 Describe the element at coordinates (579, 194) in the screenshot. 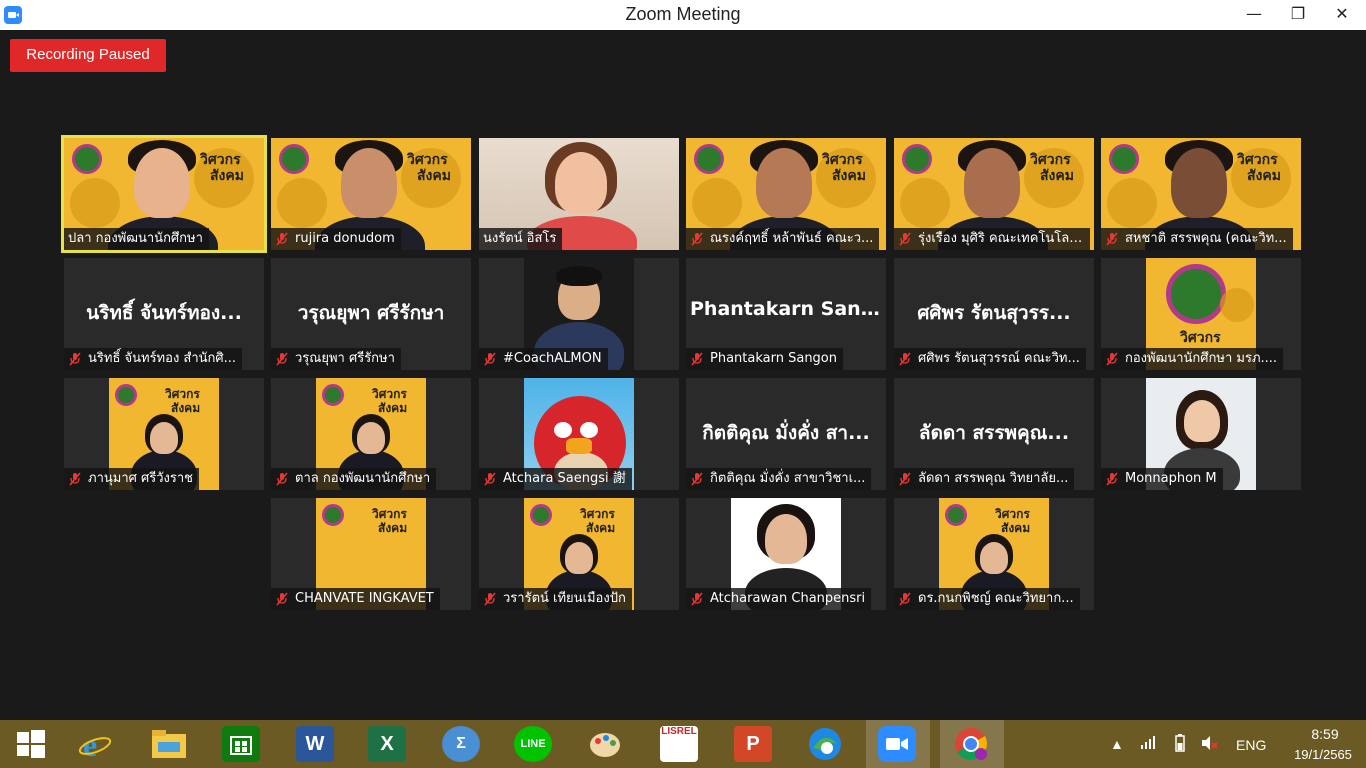

I see `participant-tile: นงรัตน์ อิสโร` at that location.